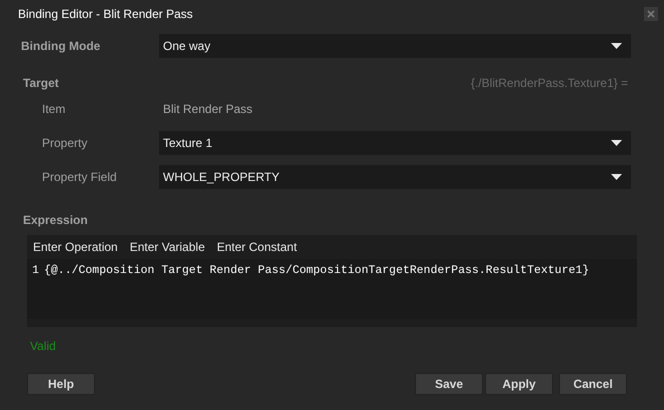 The image size is (664, 410). What do you see at coordinates (256, 247) in the screenshot?
I see `toolbar-button: Enter Constant` at bounding box center [256, 247].